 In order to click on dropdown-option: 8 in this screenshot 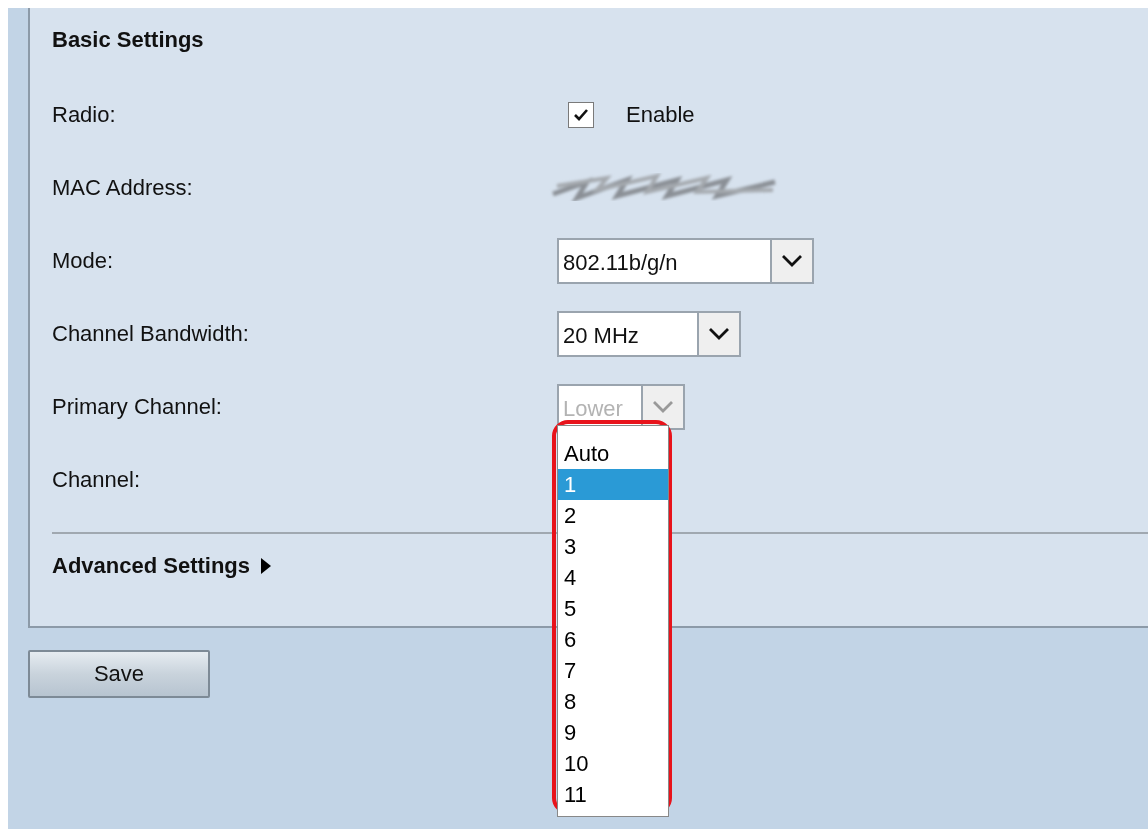, I will do `click(613, 701)`.